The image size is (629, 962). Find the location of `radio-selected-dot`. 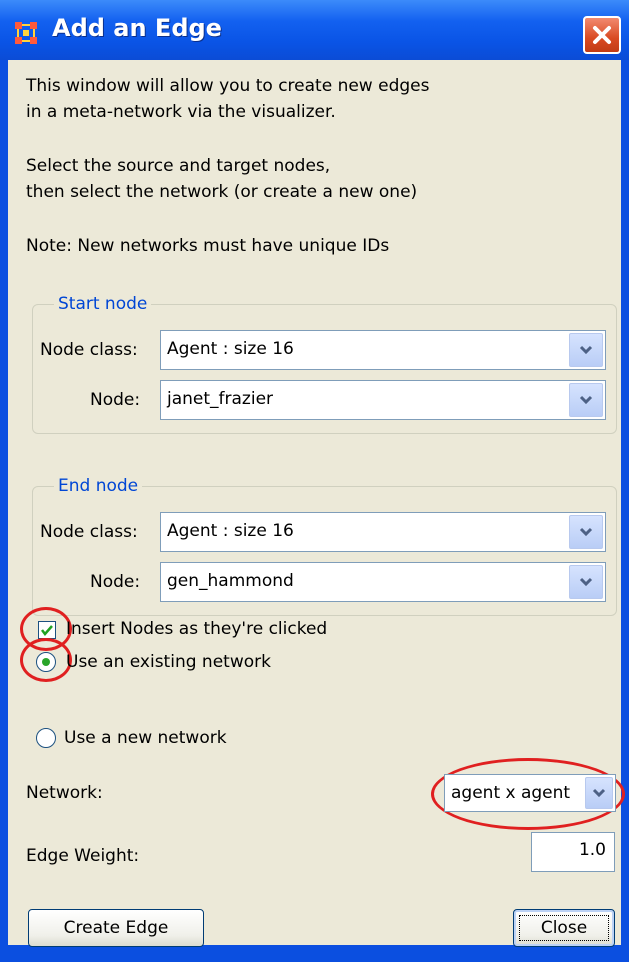

radio-selected-dot is located at coordinates (46, 662).